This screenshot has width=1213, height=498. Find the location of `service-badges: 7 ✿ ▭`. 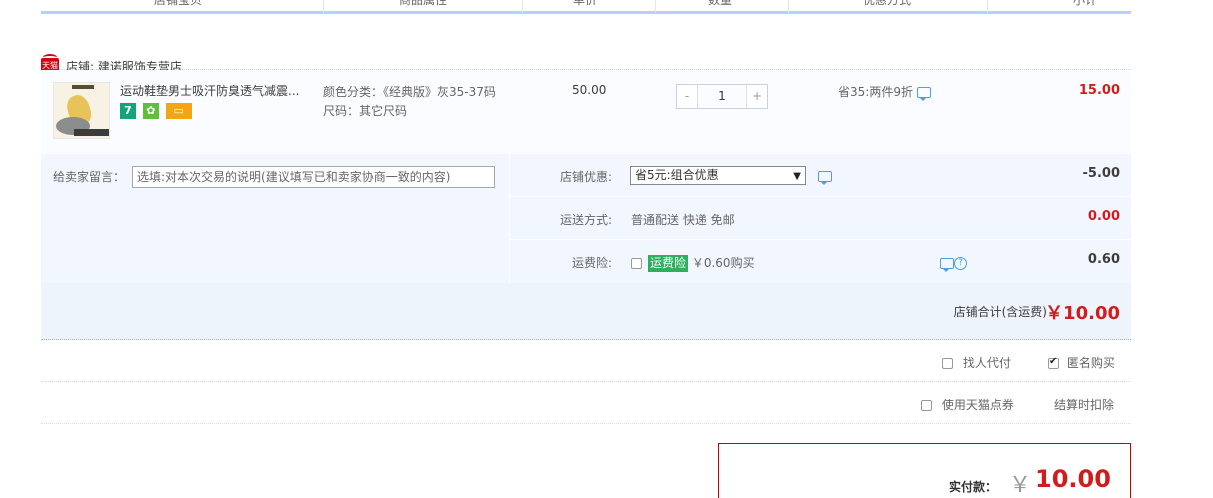

service-badges: 7 ✿ ▭ is located at coordinates (157, 111).